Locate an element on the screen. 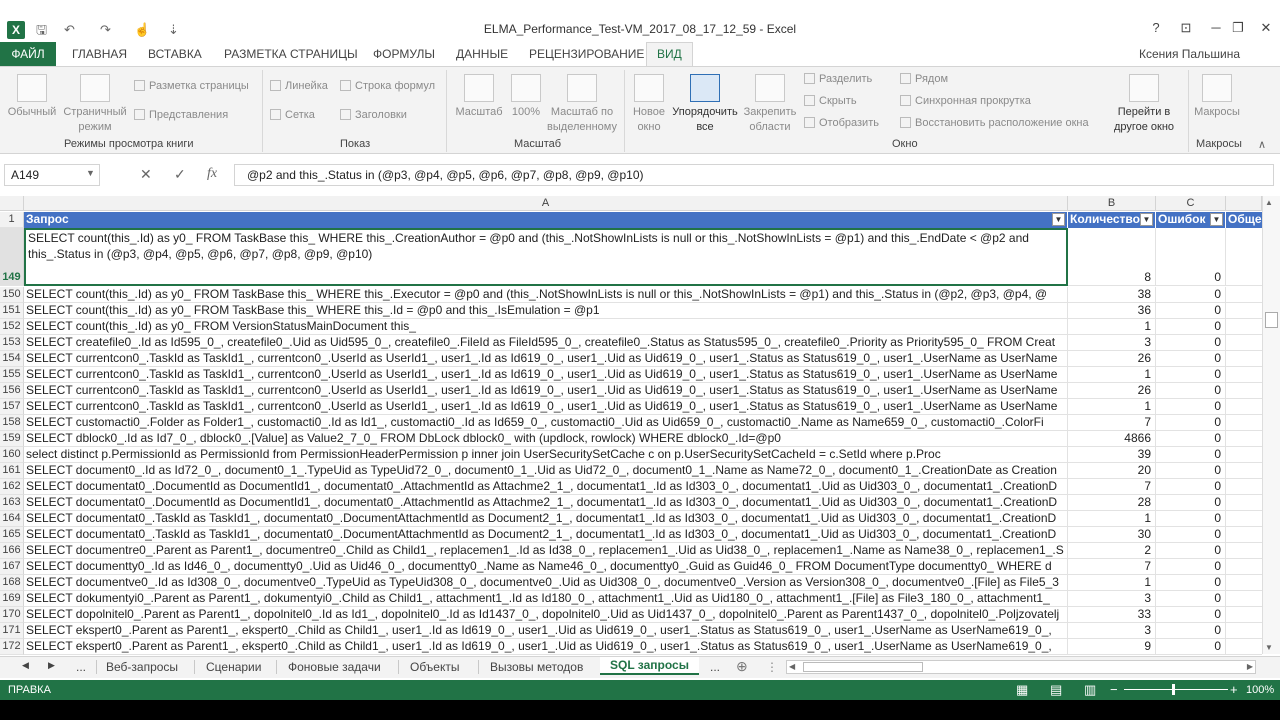  new-window-button: Новое окно is located at coordinates (649, 104).